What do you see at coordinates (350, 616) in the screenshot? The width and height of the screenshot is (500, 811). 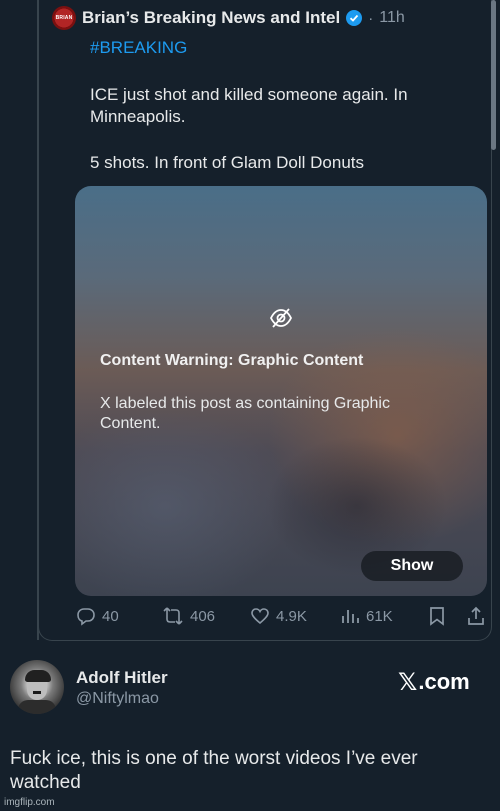 I see `views-chart-icon` at bounding box center [350, 616].